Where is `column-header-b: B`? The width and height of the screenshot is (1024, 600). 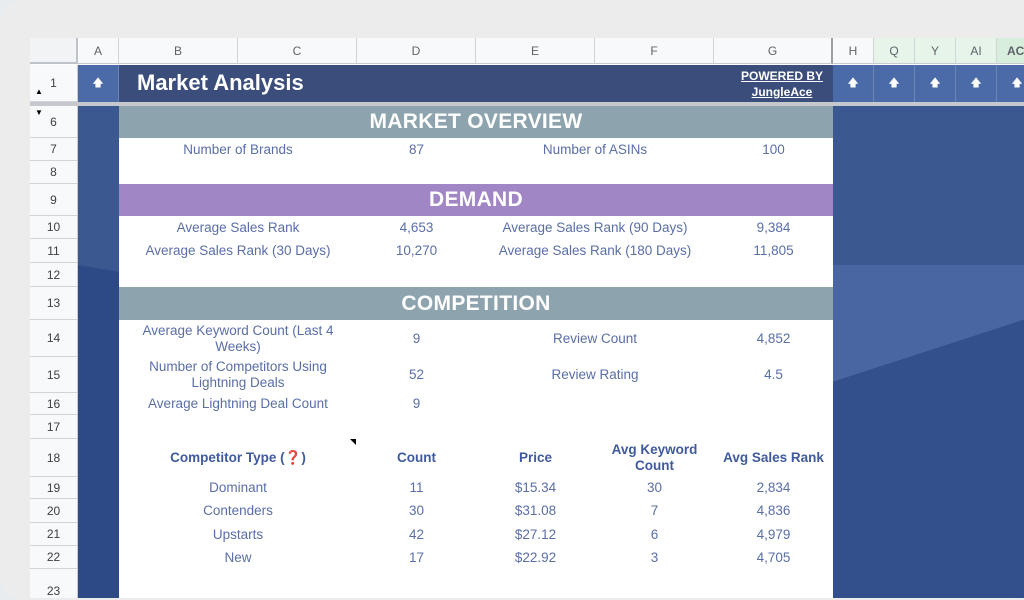
column-header-b: B is located at coordinates (178, 51).